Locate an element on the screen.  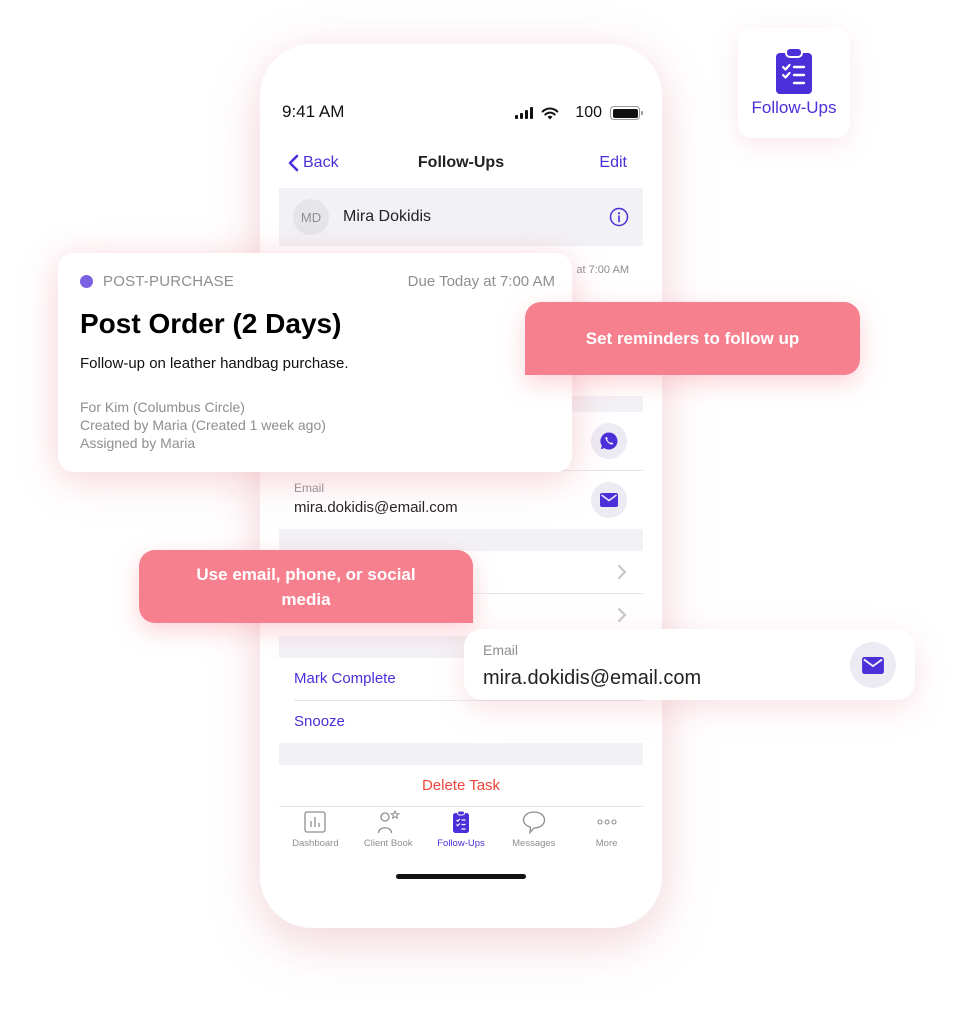
whatsapp-icon is located at coordinates (609, 441).